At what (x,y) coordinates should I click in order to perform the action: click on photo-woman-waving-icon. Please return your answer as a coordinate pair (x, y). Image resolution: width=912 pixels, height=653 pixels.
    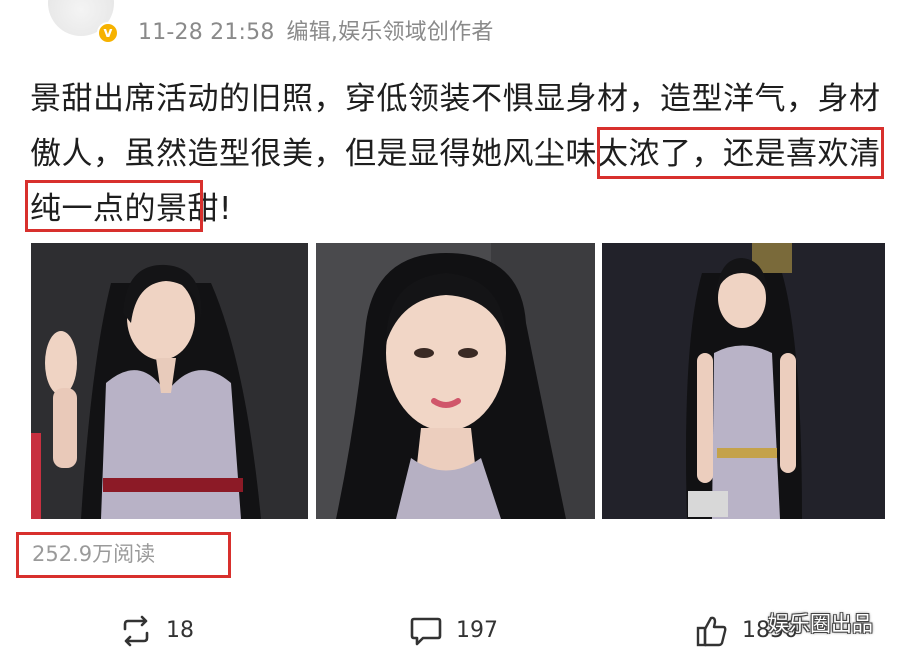
    Looking at the image, I should click on (169, 381).